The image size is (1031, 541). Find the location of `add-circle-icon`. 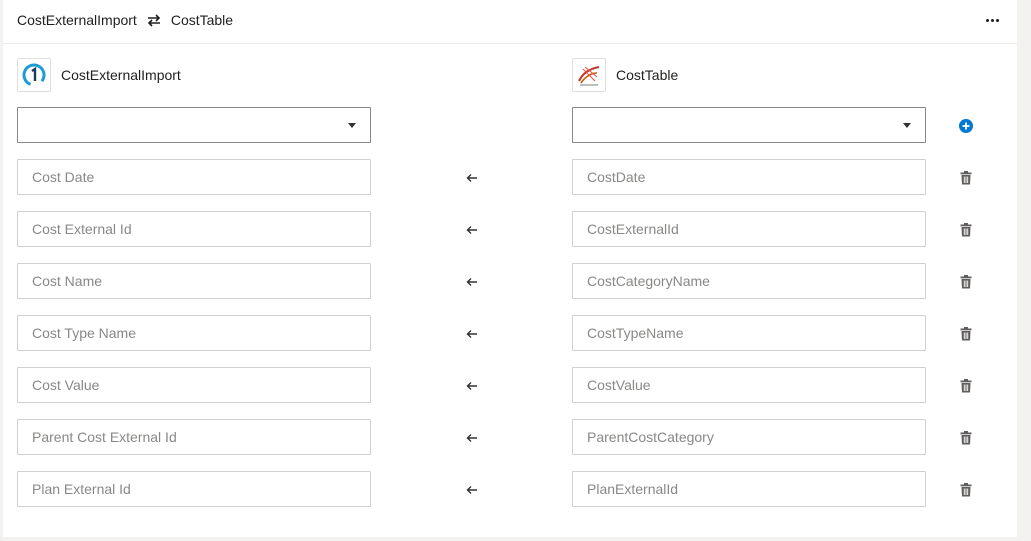

add-circle-icon is located at coordinates (966, 126).